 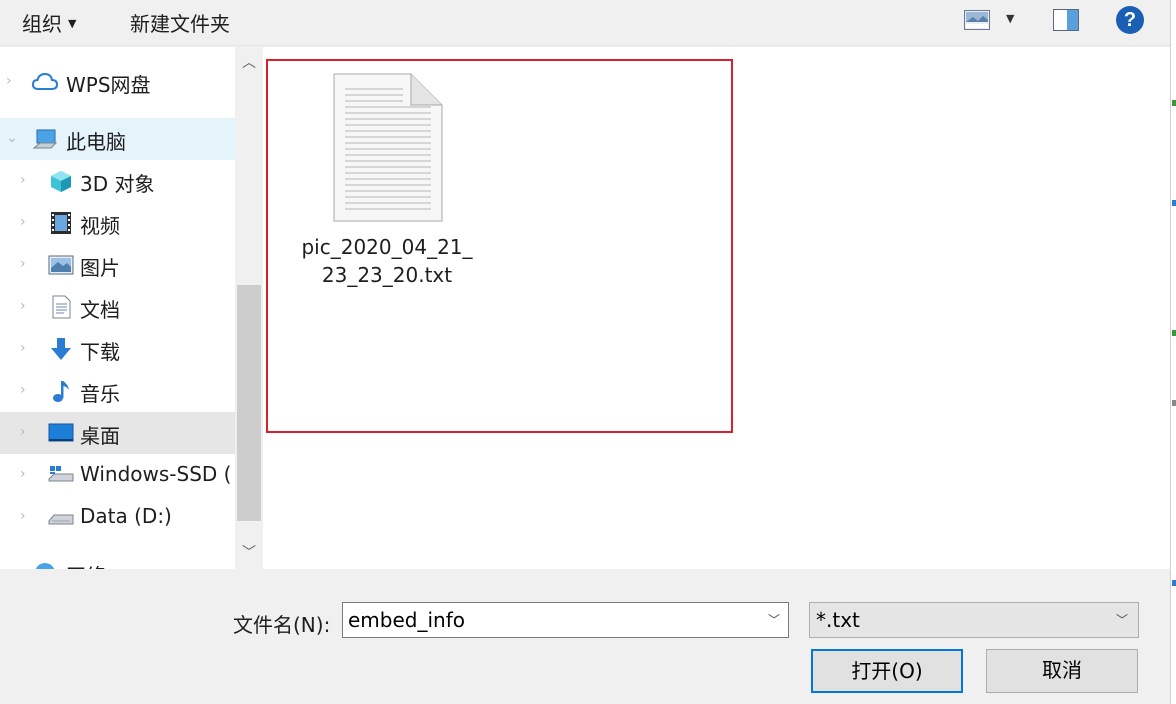 I want to click on nav-item-label: 下载, so click(x=100, y=352).